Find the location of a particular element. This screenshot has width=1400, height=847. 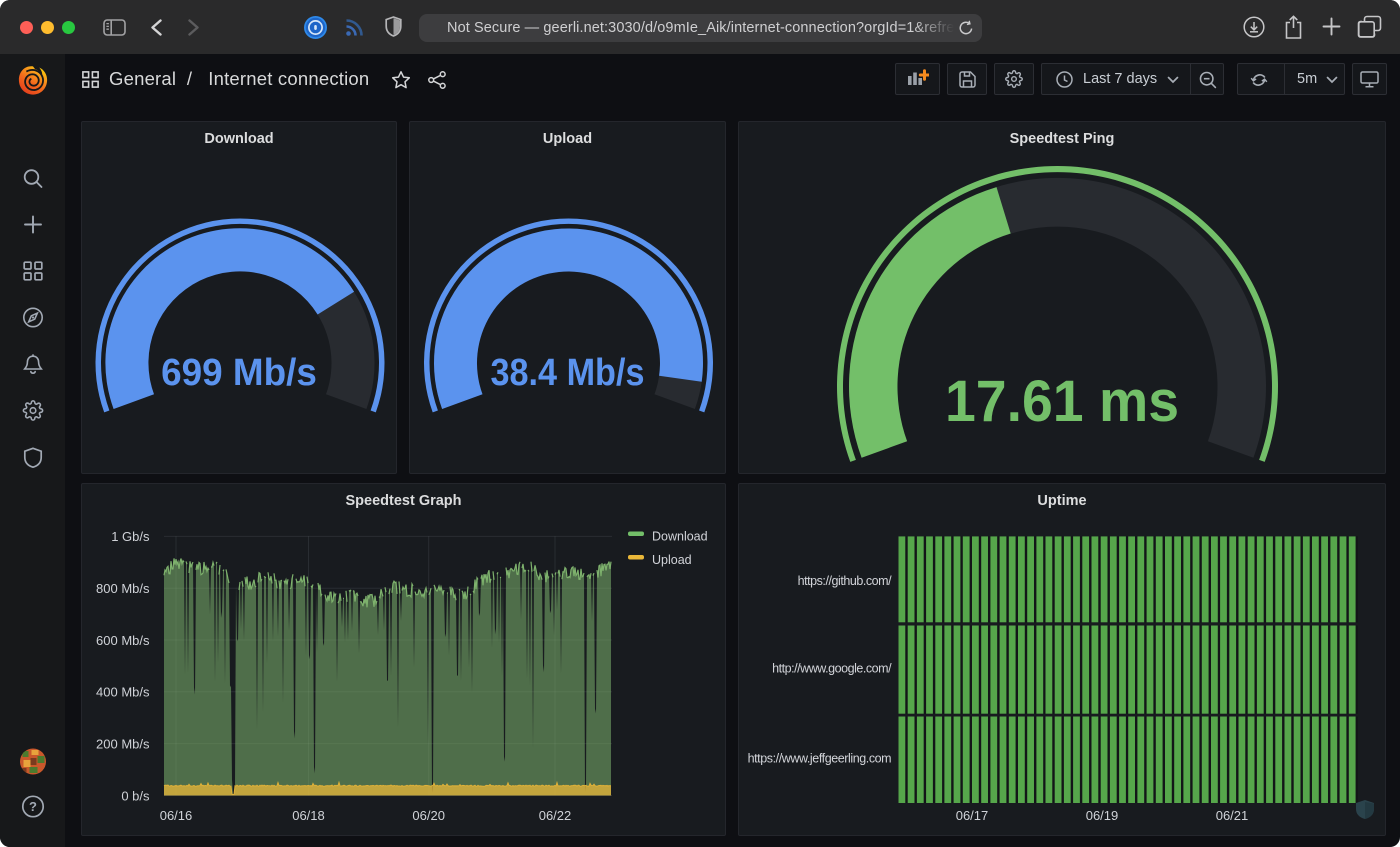

svg-text: Download is located at coordinates (680, 537).